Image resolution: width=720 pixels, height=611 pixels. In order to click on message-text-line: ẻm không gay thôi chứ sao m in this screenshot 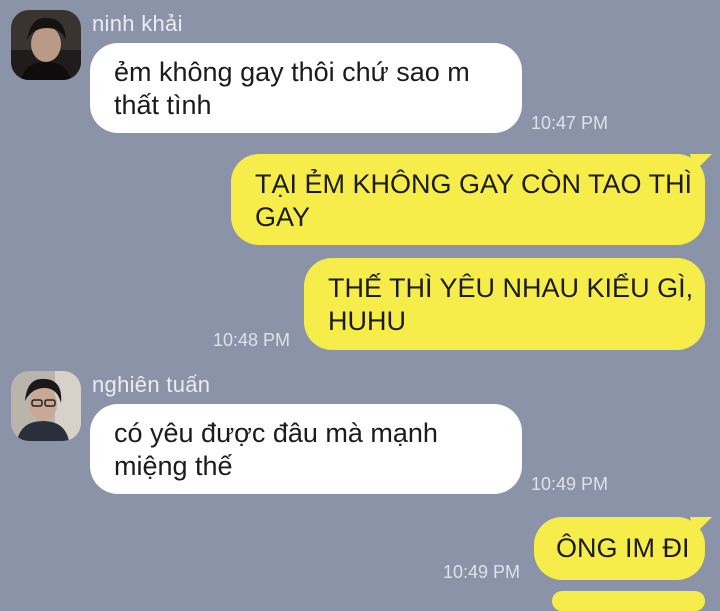, I will do `click(292, 72)`.